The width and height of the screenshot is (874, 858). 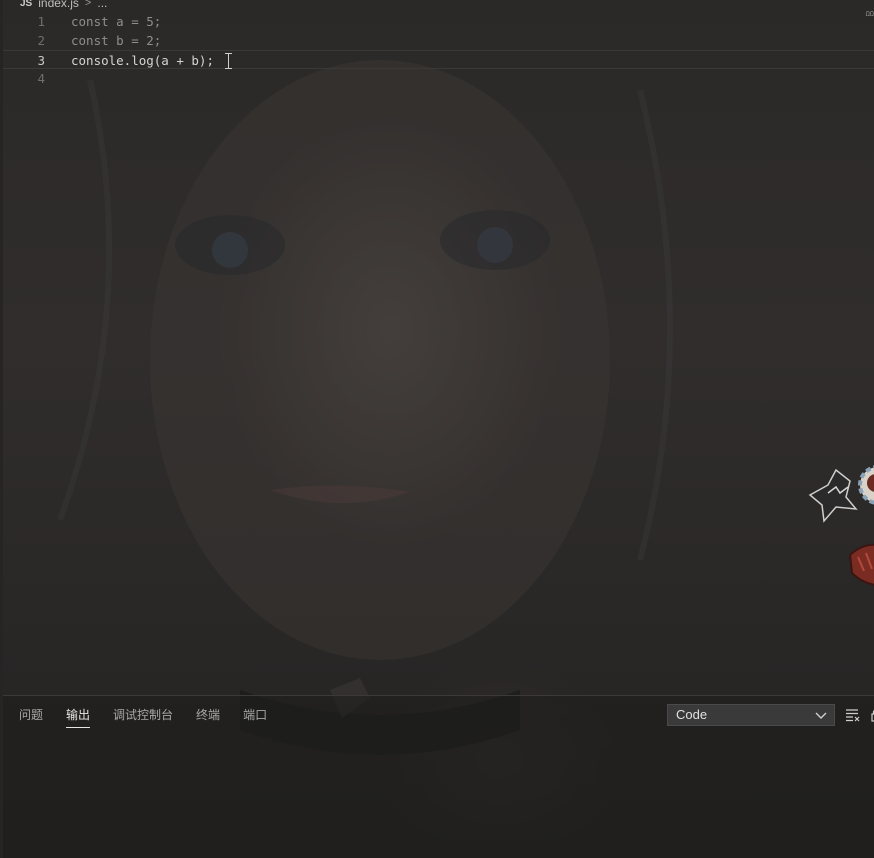 I want to click on code-line: 4, so click(x=438, y=78).